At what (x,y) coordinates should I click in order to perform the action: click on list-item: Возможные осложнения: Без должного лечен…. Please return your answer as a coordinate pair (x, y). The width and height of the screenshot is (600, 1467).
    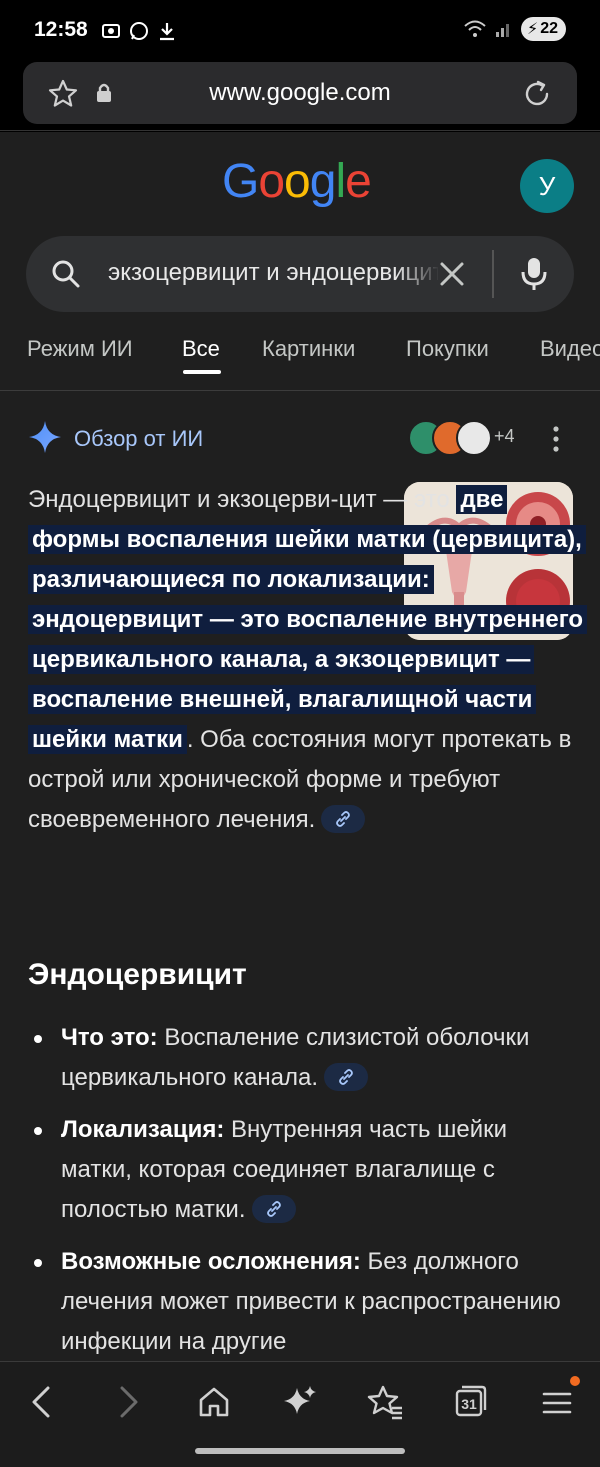
    Looking at the image, I should click on (303, 1302).